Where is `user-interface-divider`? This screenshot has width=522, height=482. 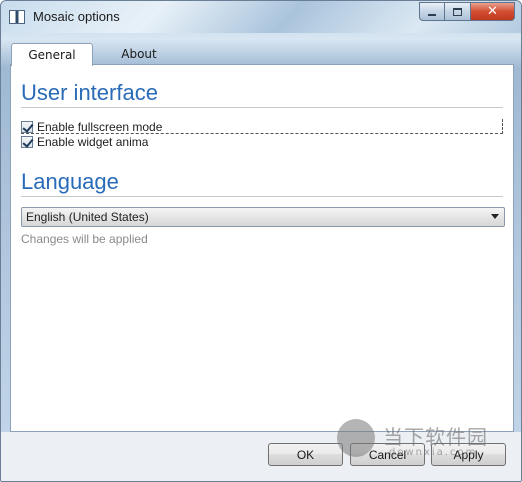
user-interface-divider is located at coordinates (262, 107).